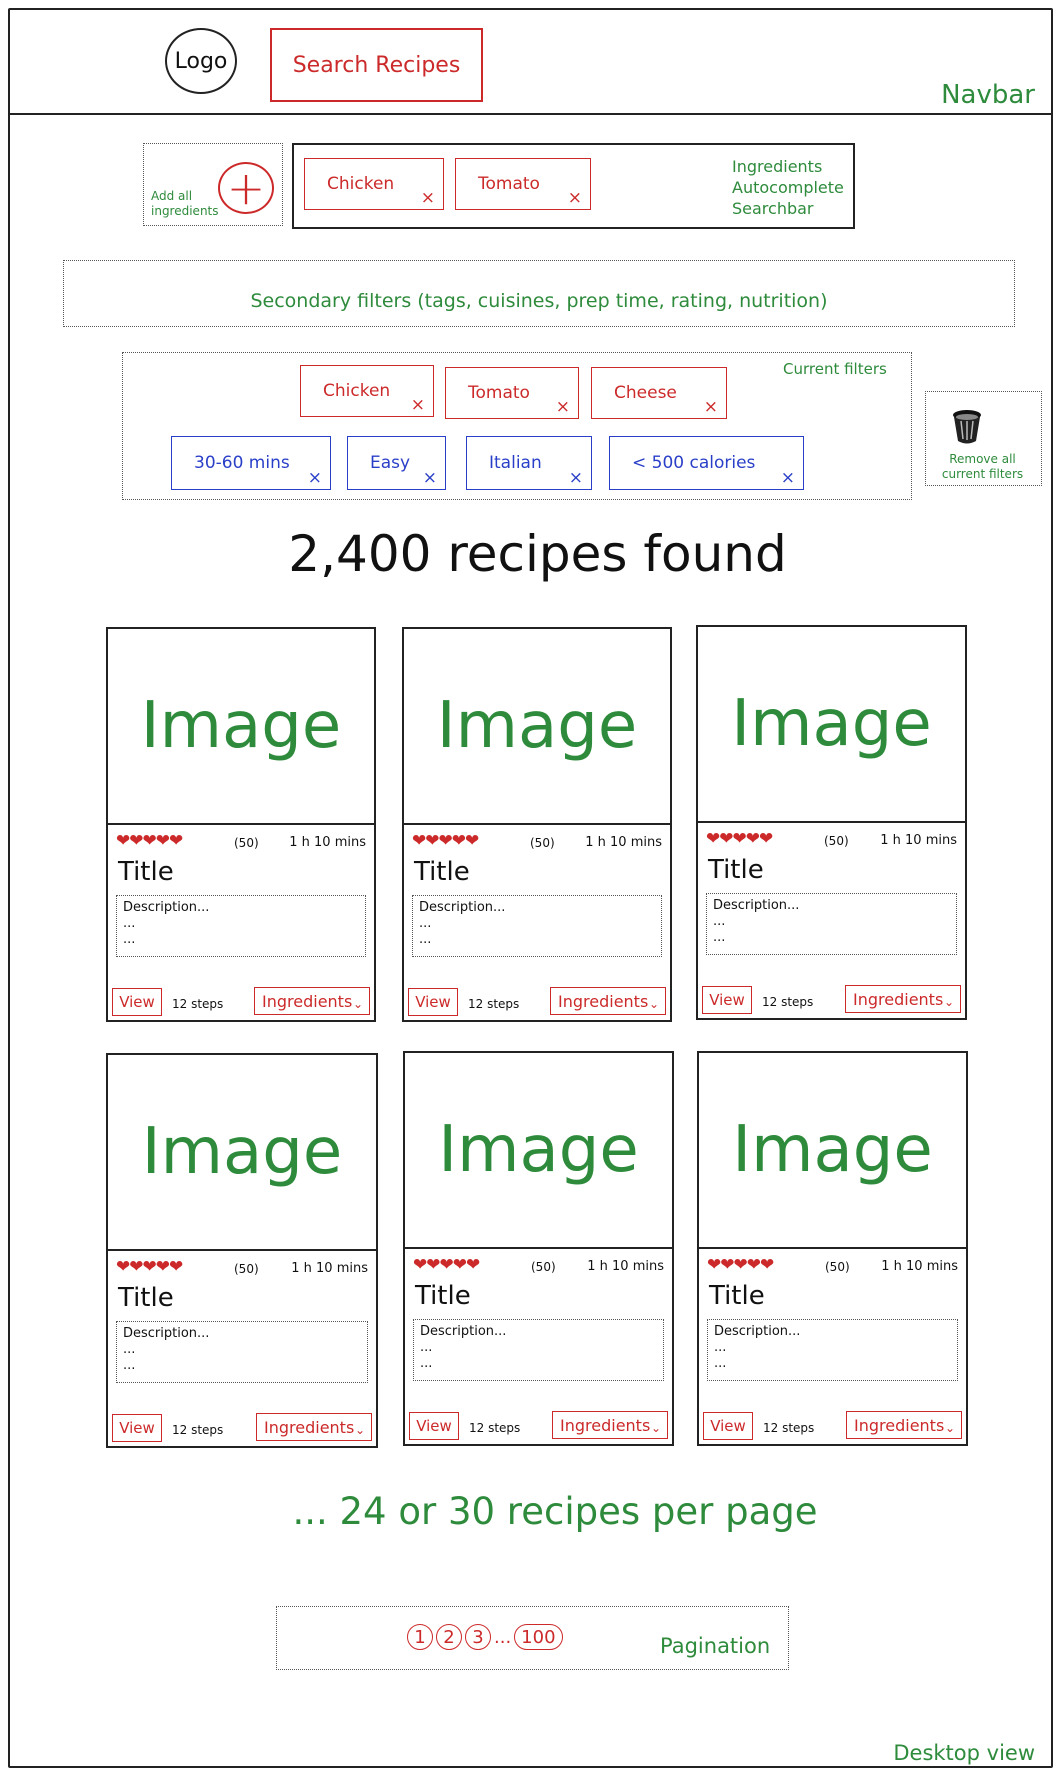 This screenshot has height=1775, width=1060. I want to click on results-count: 2,400 recipes found, so click(537, 554).